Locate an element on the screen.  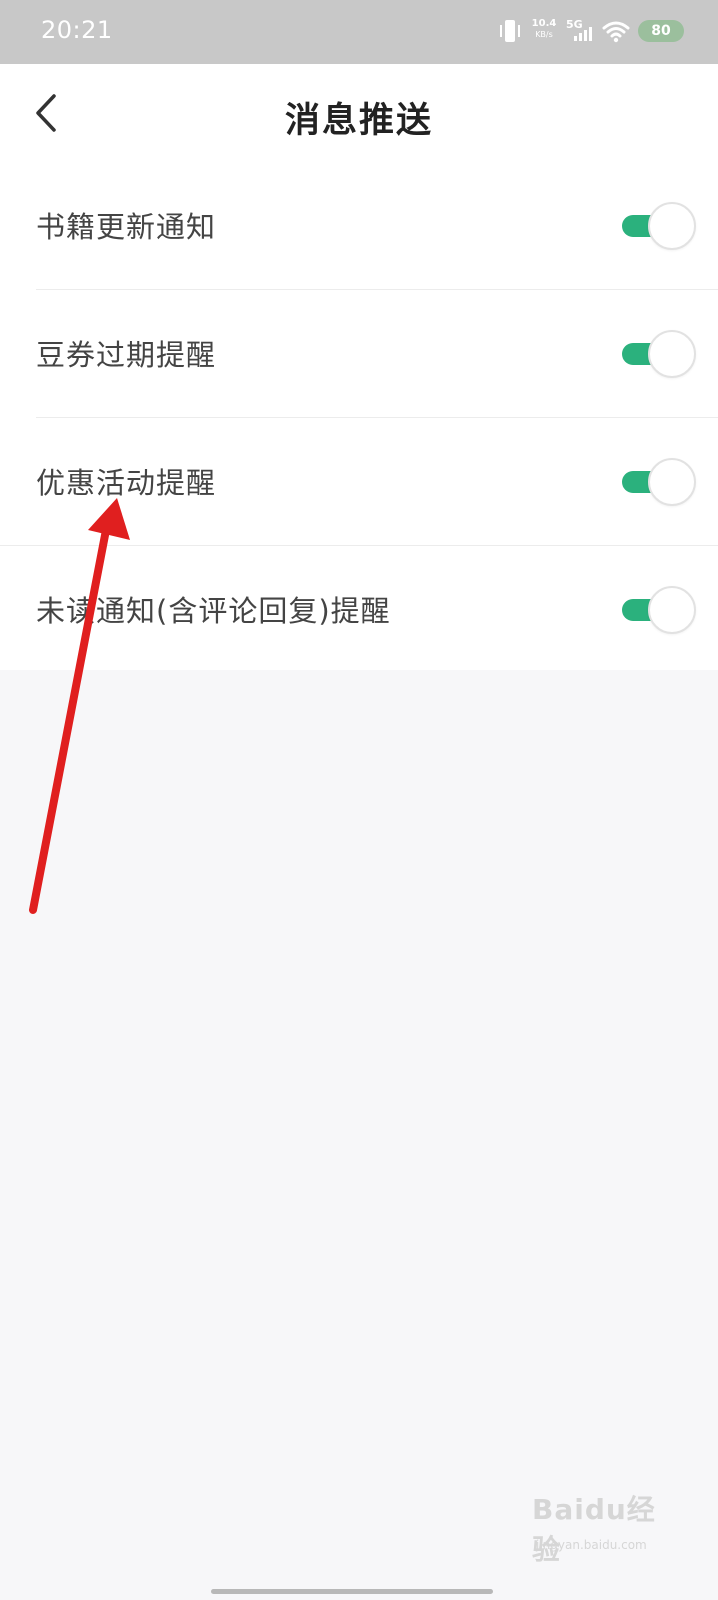
battery-icon: 80 is located at coordinates (661, 31).